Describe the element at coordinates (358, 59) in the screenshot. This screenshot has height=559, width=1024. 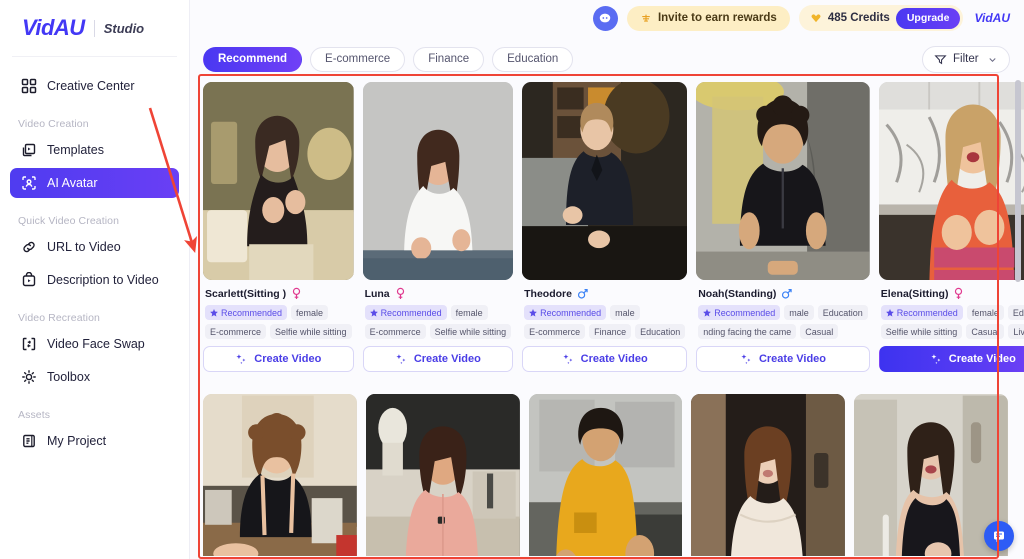
I see `tab-e-commerce: E-commerce` at that location.